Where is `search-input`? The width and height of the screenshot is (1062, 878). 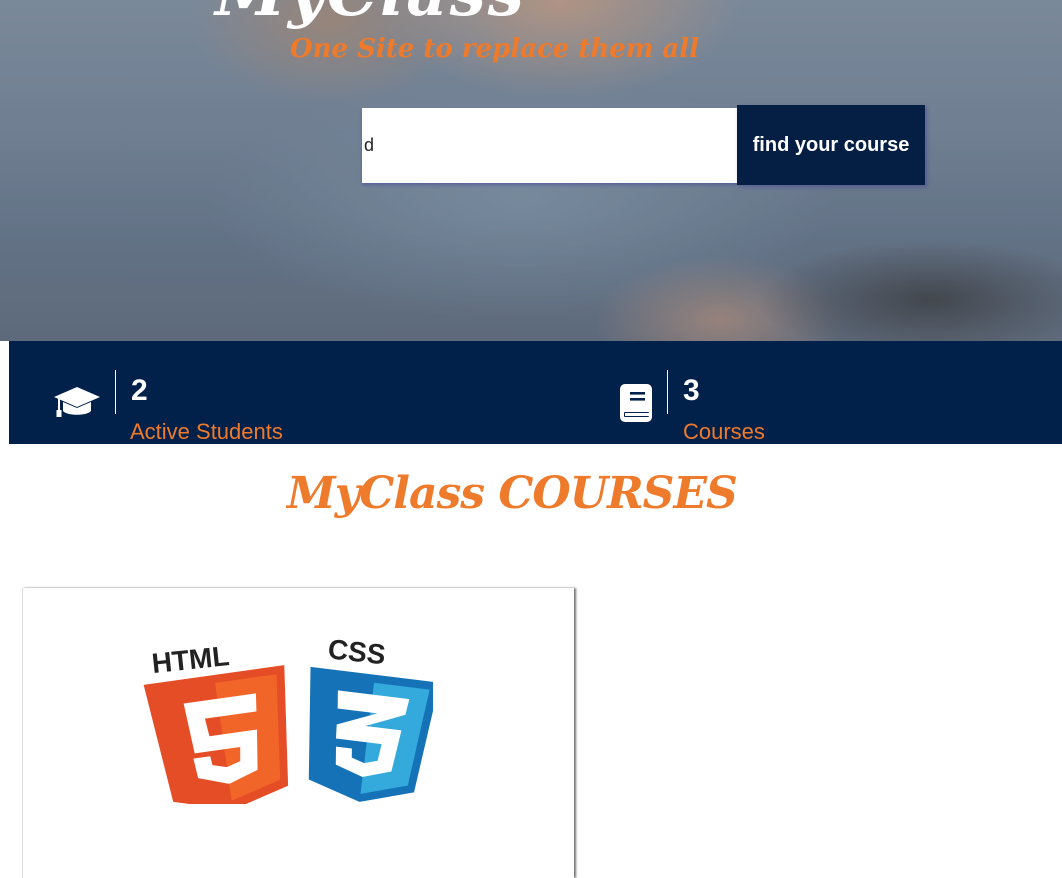 search-input is located at coordinates (549, 145).